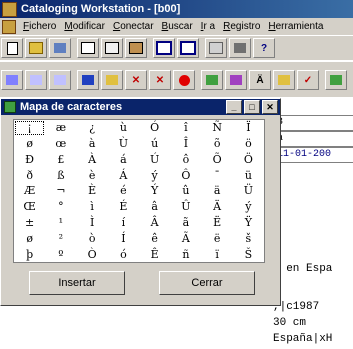 The image size is (353, 349). What do you see at coordinates (92, 144) in the screenshot?
I see `char-cell: à` at bounding box center [92, 144].